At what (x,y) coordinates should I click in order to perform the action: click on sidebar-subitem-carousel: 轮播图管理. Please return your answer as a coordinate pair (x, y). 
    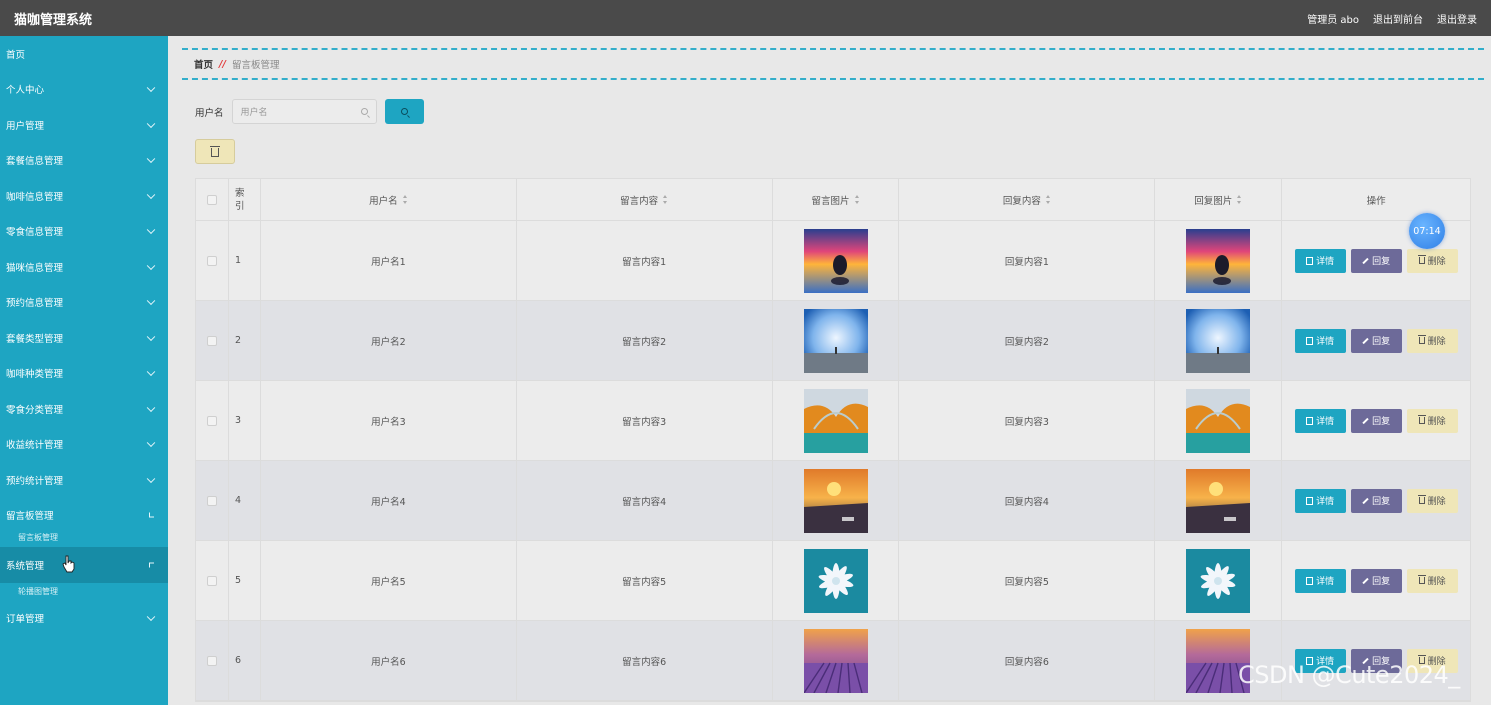
    Looking at the image, I should click on (84, 592).